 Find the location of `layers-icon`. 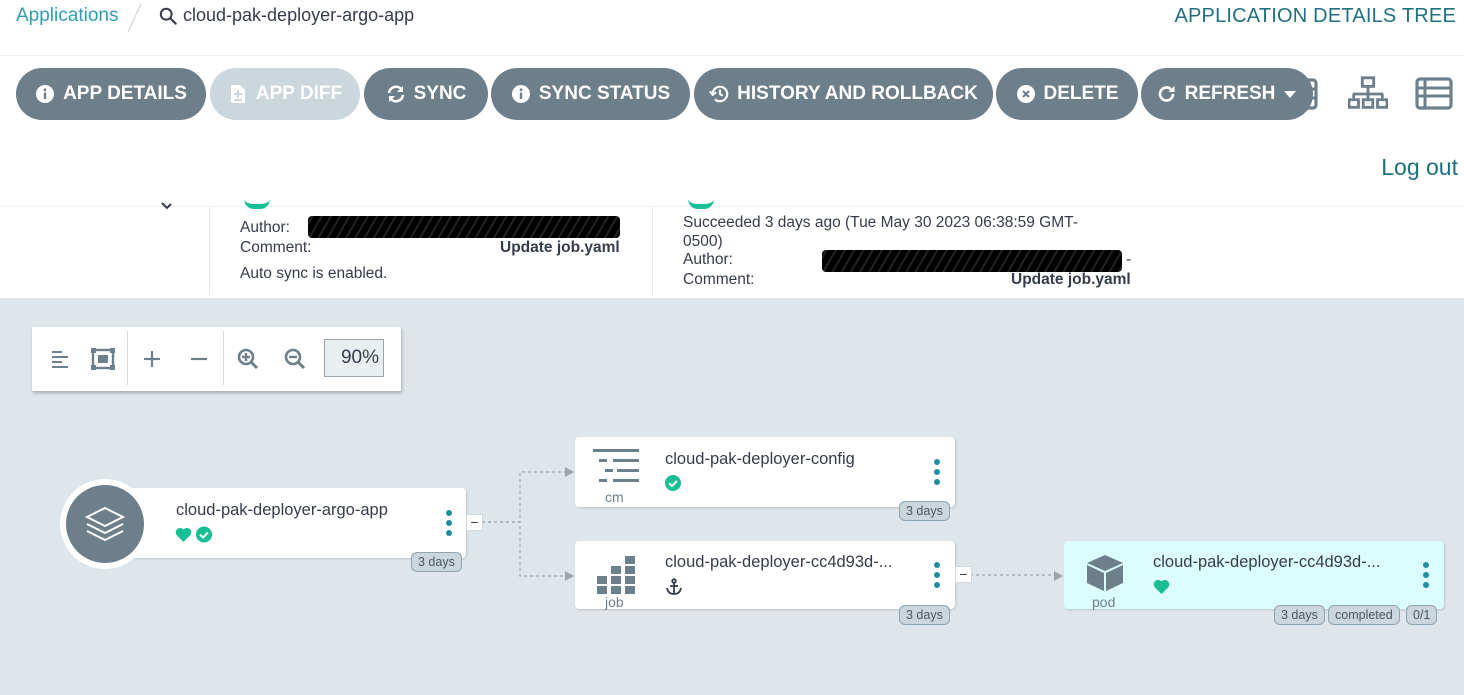

layers-icon is located at coordinates (105, 524).